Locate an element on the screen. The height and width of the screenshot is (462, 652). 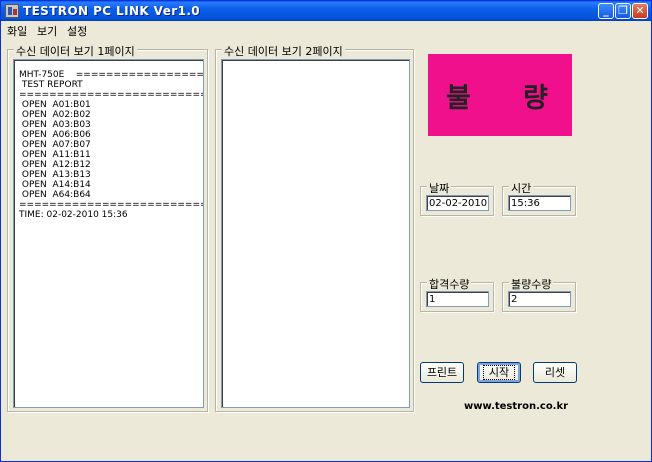
fail-count-group: 불량수량 2 is located at coordinates (539, 294).